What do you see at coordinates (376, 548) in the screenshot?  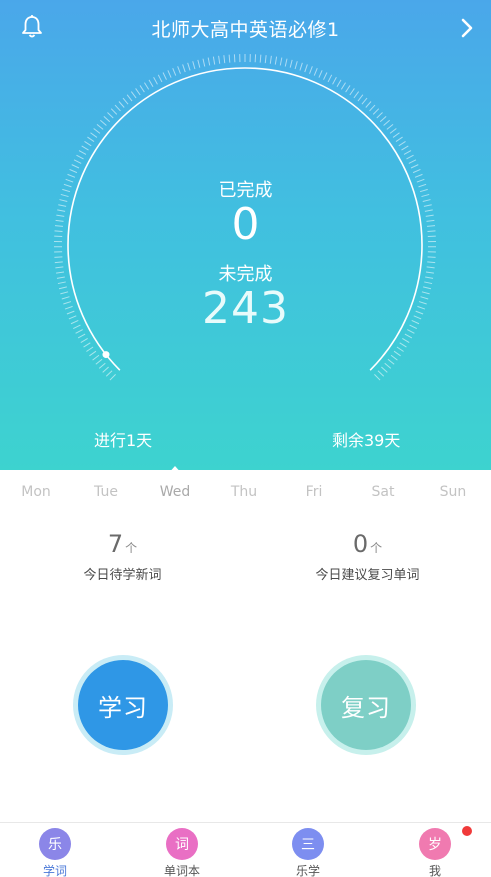 I see `review-unit: 个` at bounding box center [376, 548].